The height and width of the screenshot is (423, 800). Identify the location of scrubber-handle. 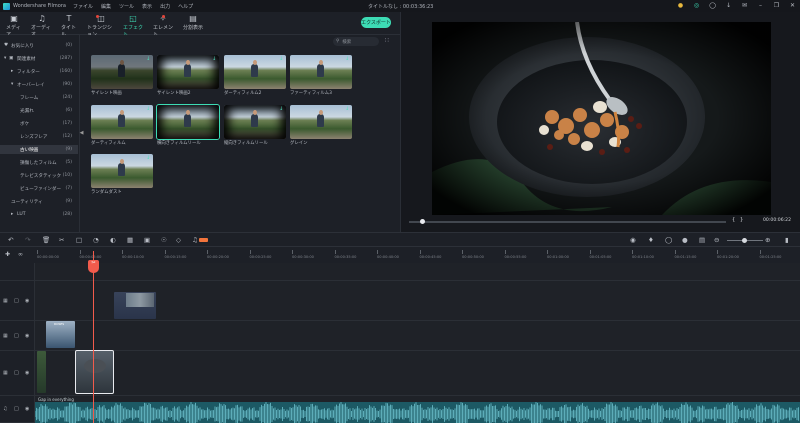
(422, 221).